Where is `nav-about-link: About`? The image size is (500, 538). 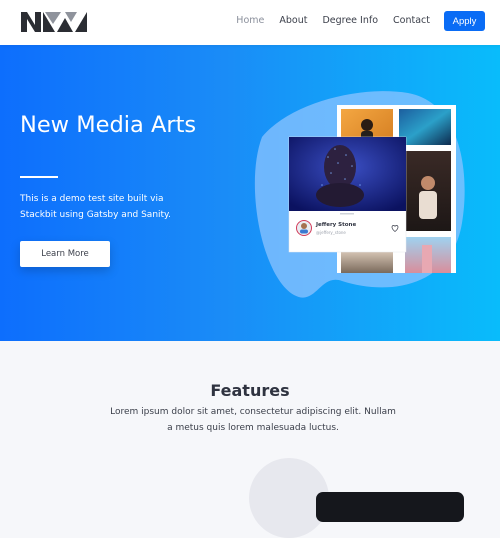 nav-about-link: About is located at coordinates (293, 21).